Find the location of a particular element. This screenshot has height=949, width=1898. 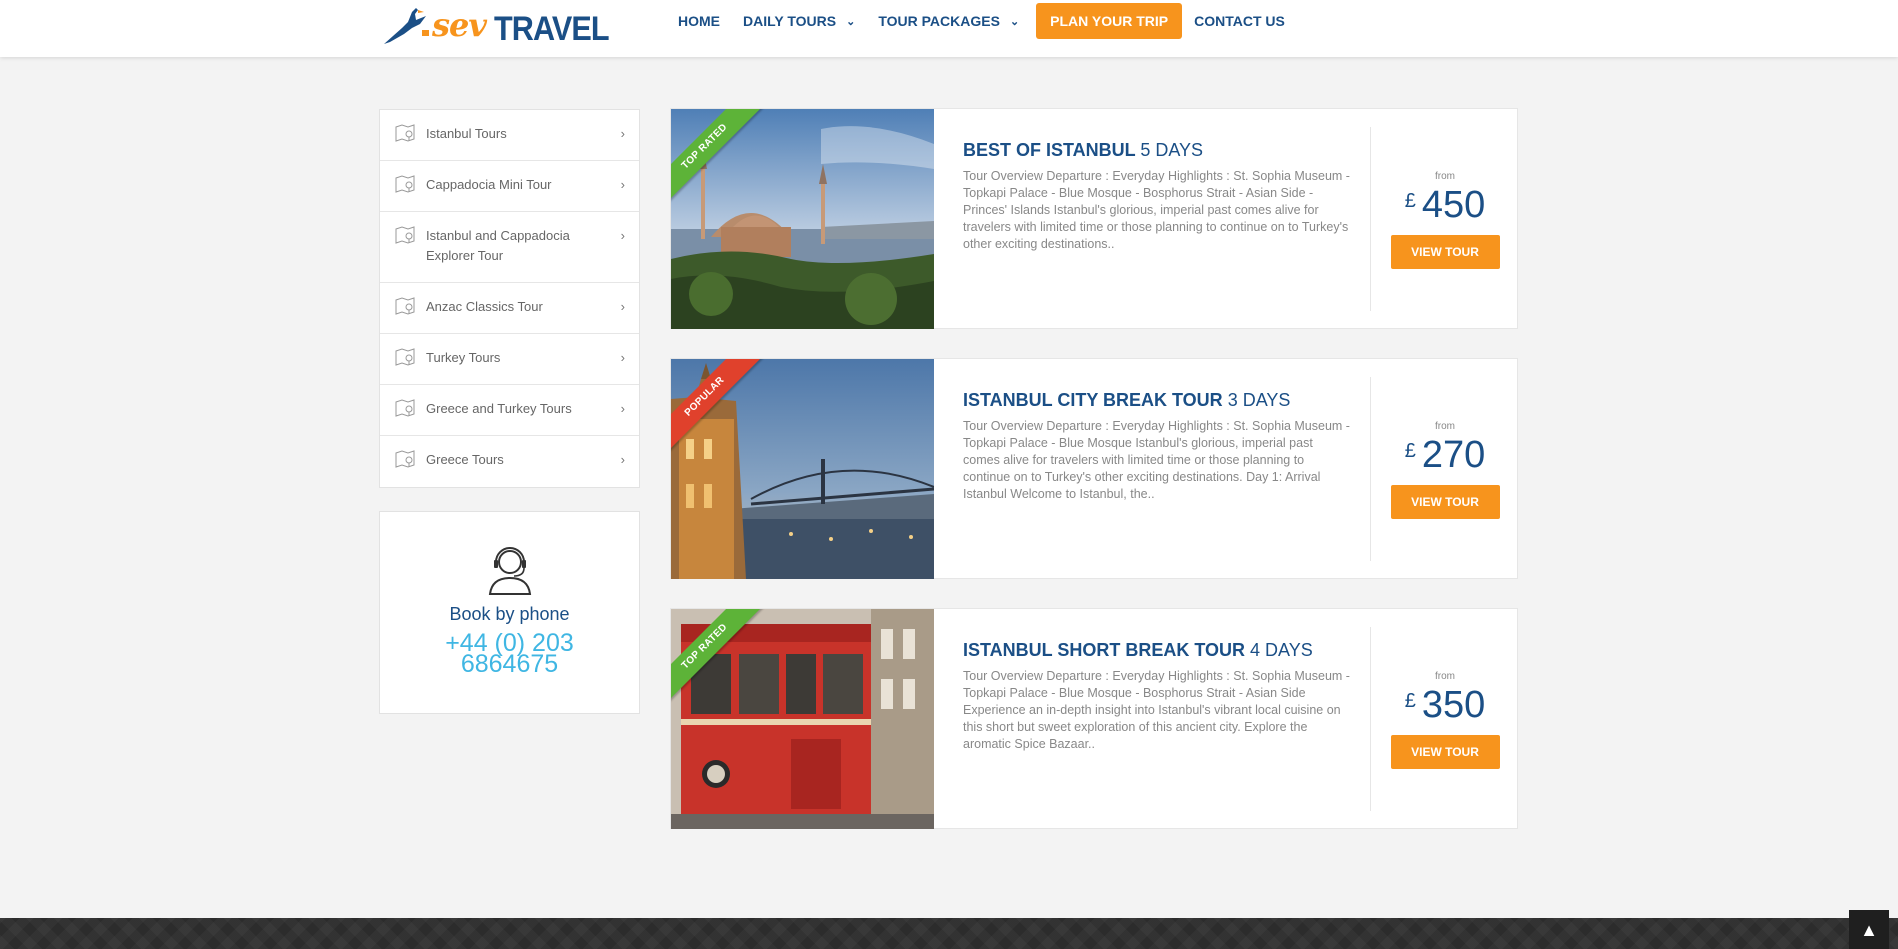

sidebar-item-greece-tours: Greece Tours › is located at coordinates (509, 461).